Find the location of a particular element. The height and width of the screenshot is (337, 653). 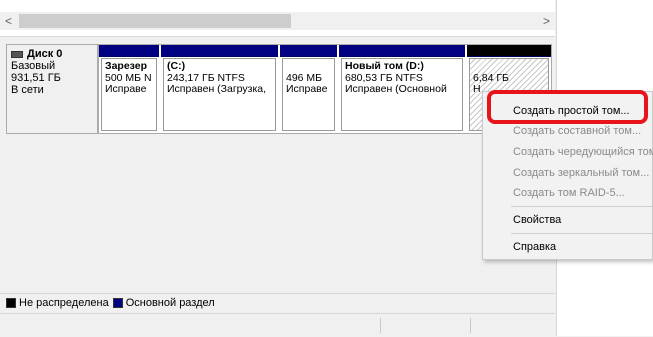

scrollbar-thumb is located at coordinates (155, 21).